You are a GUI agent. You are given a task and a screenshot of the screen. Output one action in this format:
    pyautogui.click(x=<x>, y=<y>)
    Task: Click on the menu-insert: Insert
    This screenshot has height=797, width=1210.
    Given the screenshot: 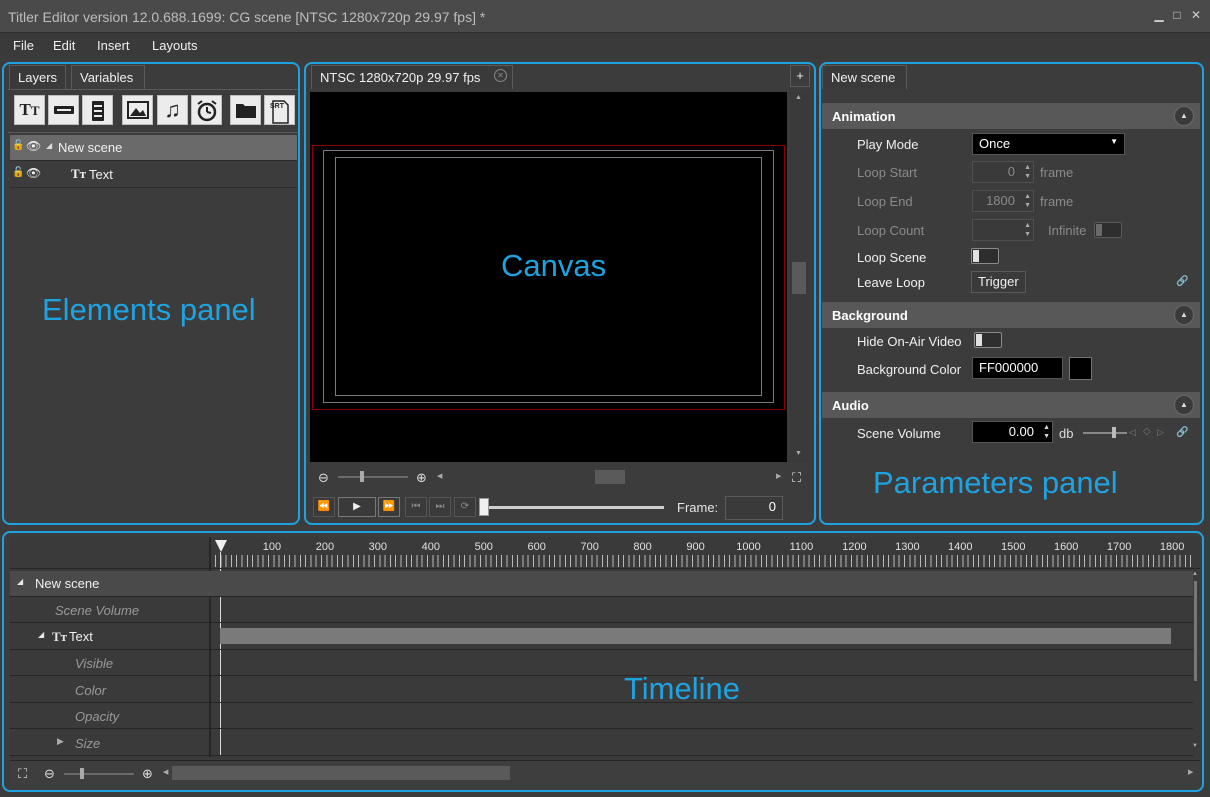 What is the action you would take?
    pyautogui.click(x=113, y=45)
    